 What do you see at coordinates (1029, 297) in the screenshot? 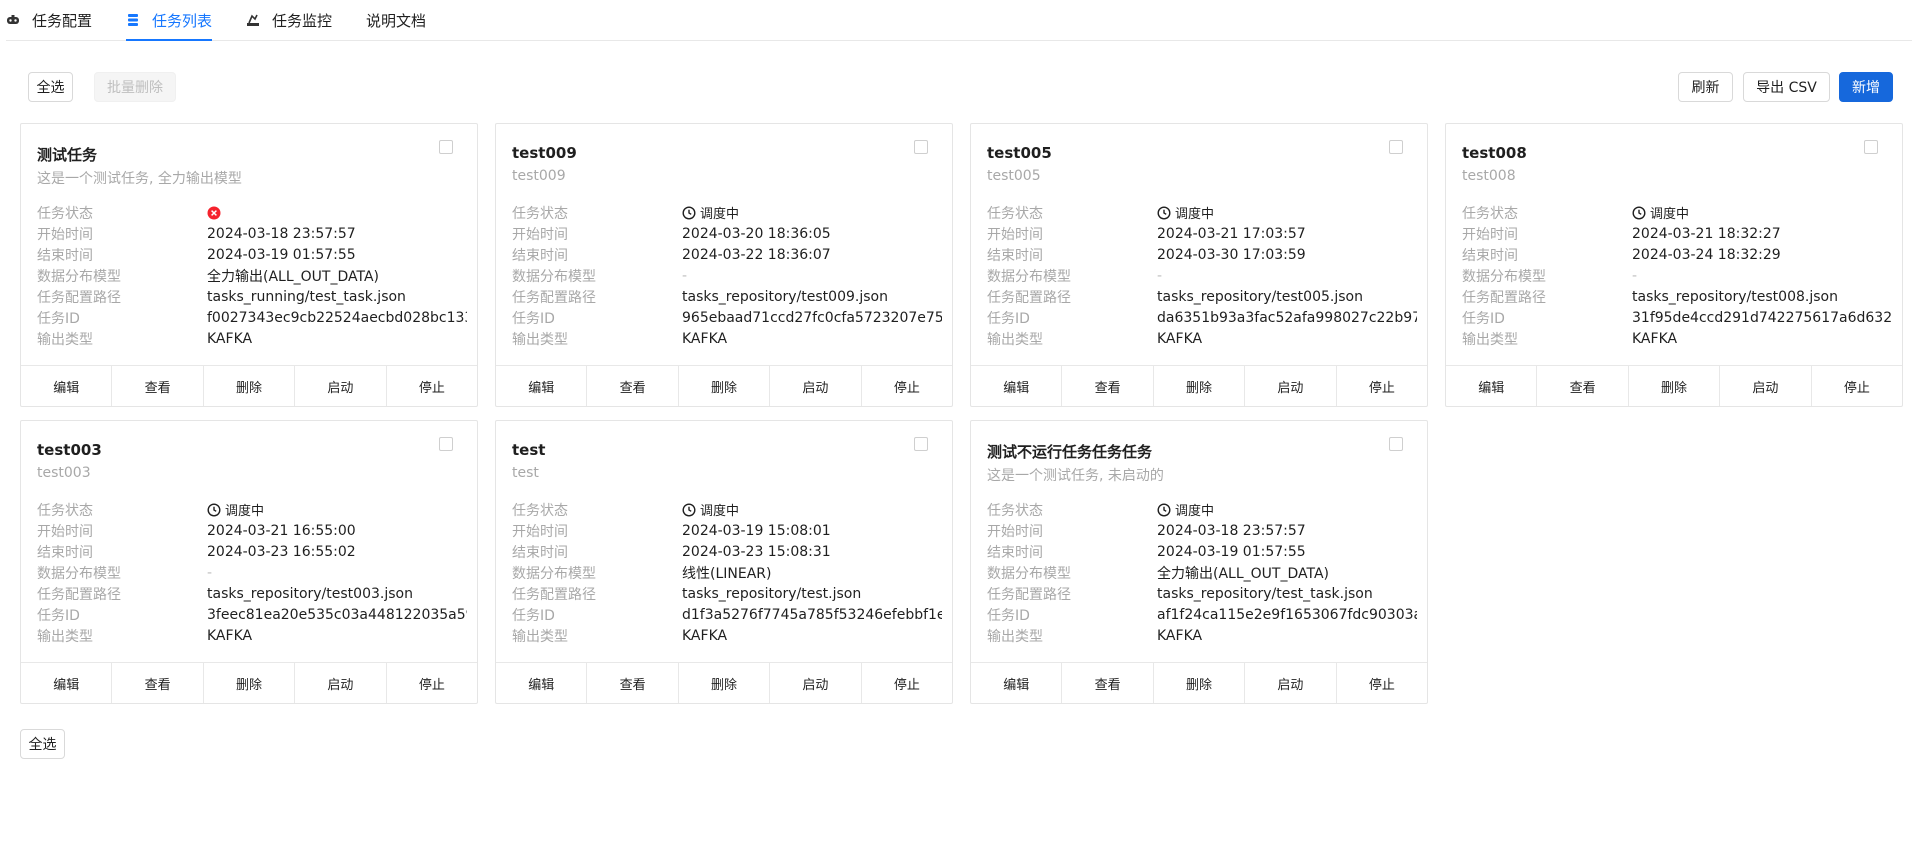
I see `field-label: 任务配置路径` at bounding box center [1029, 297].